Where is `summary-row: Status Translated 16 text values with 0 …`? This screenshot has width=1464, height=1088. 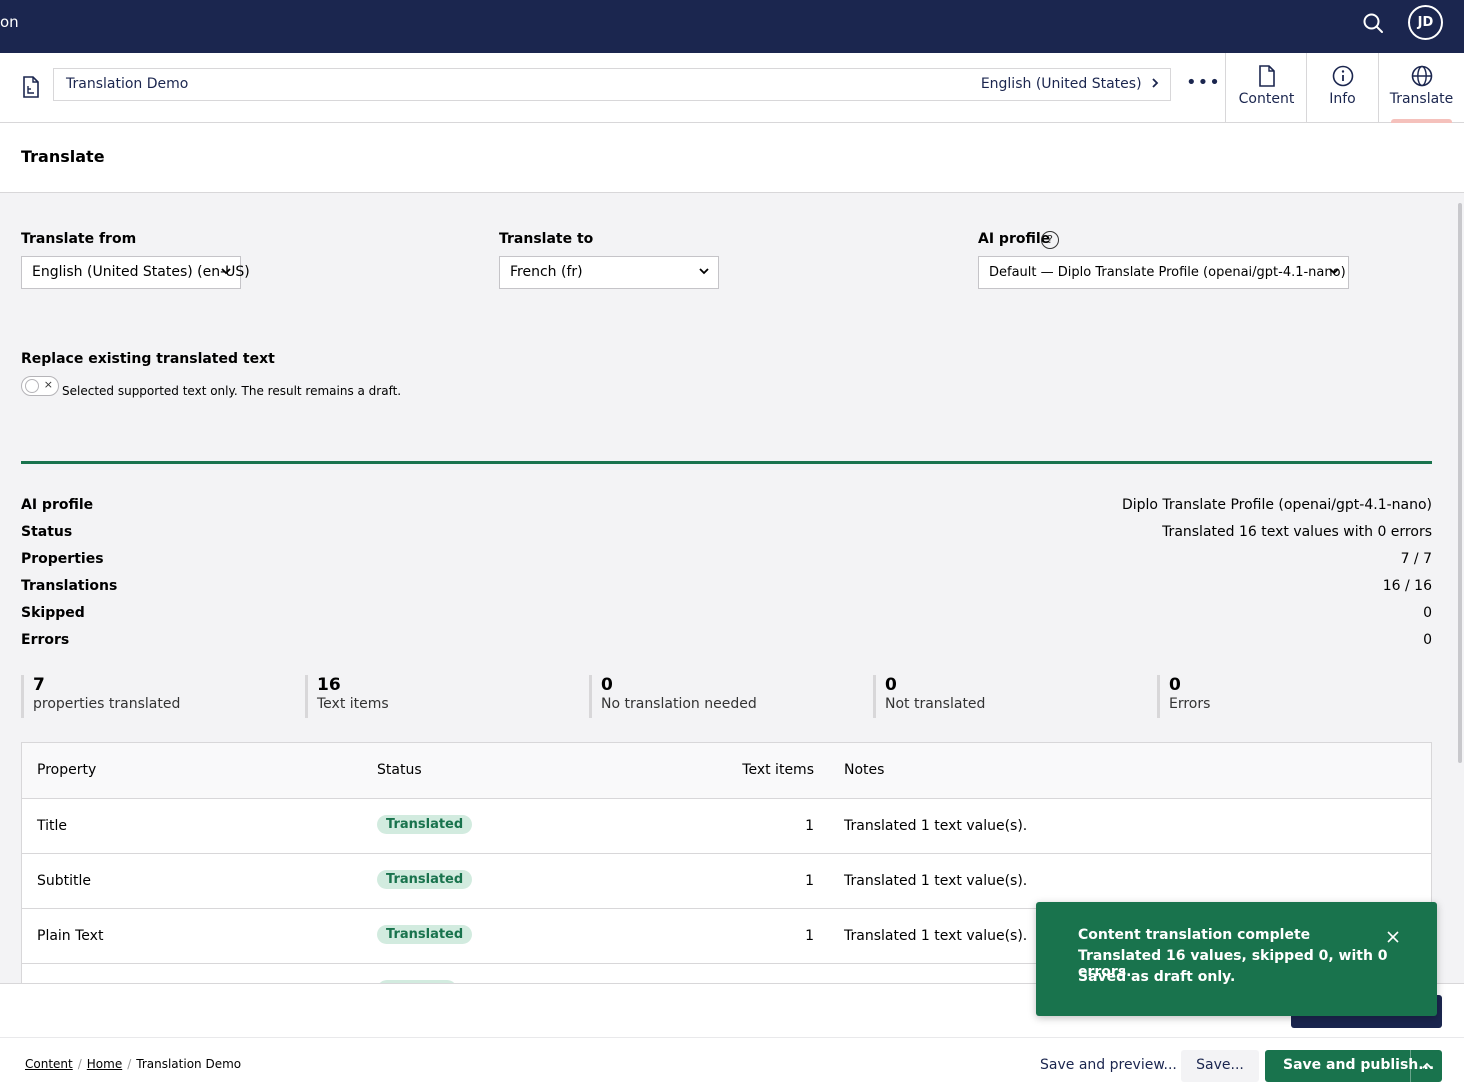 summary-row: Status Translated 16 text values with 0 … is located at coordinates (726, 534).